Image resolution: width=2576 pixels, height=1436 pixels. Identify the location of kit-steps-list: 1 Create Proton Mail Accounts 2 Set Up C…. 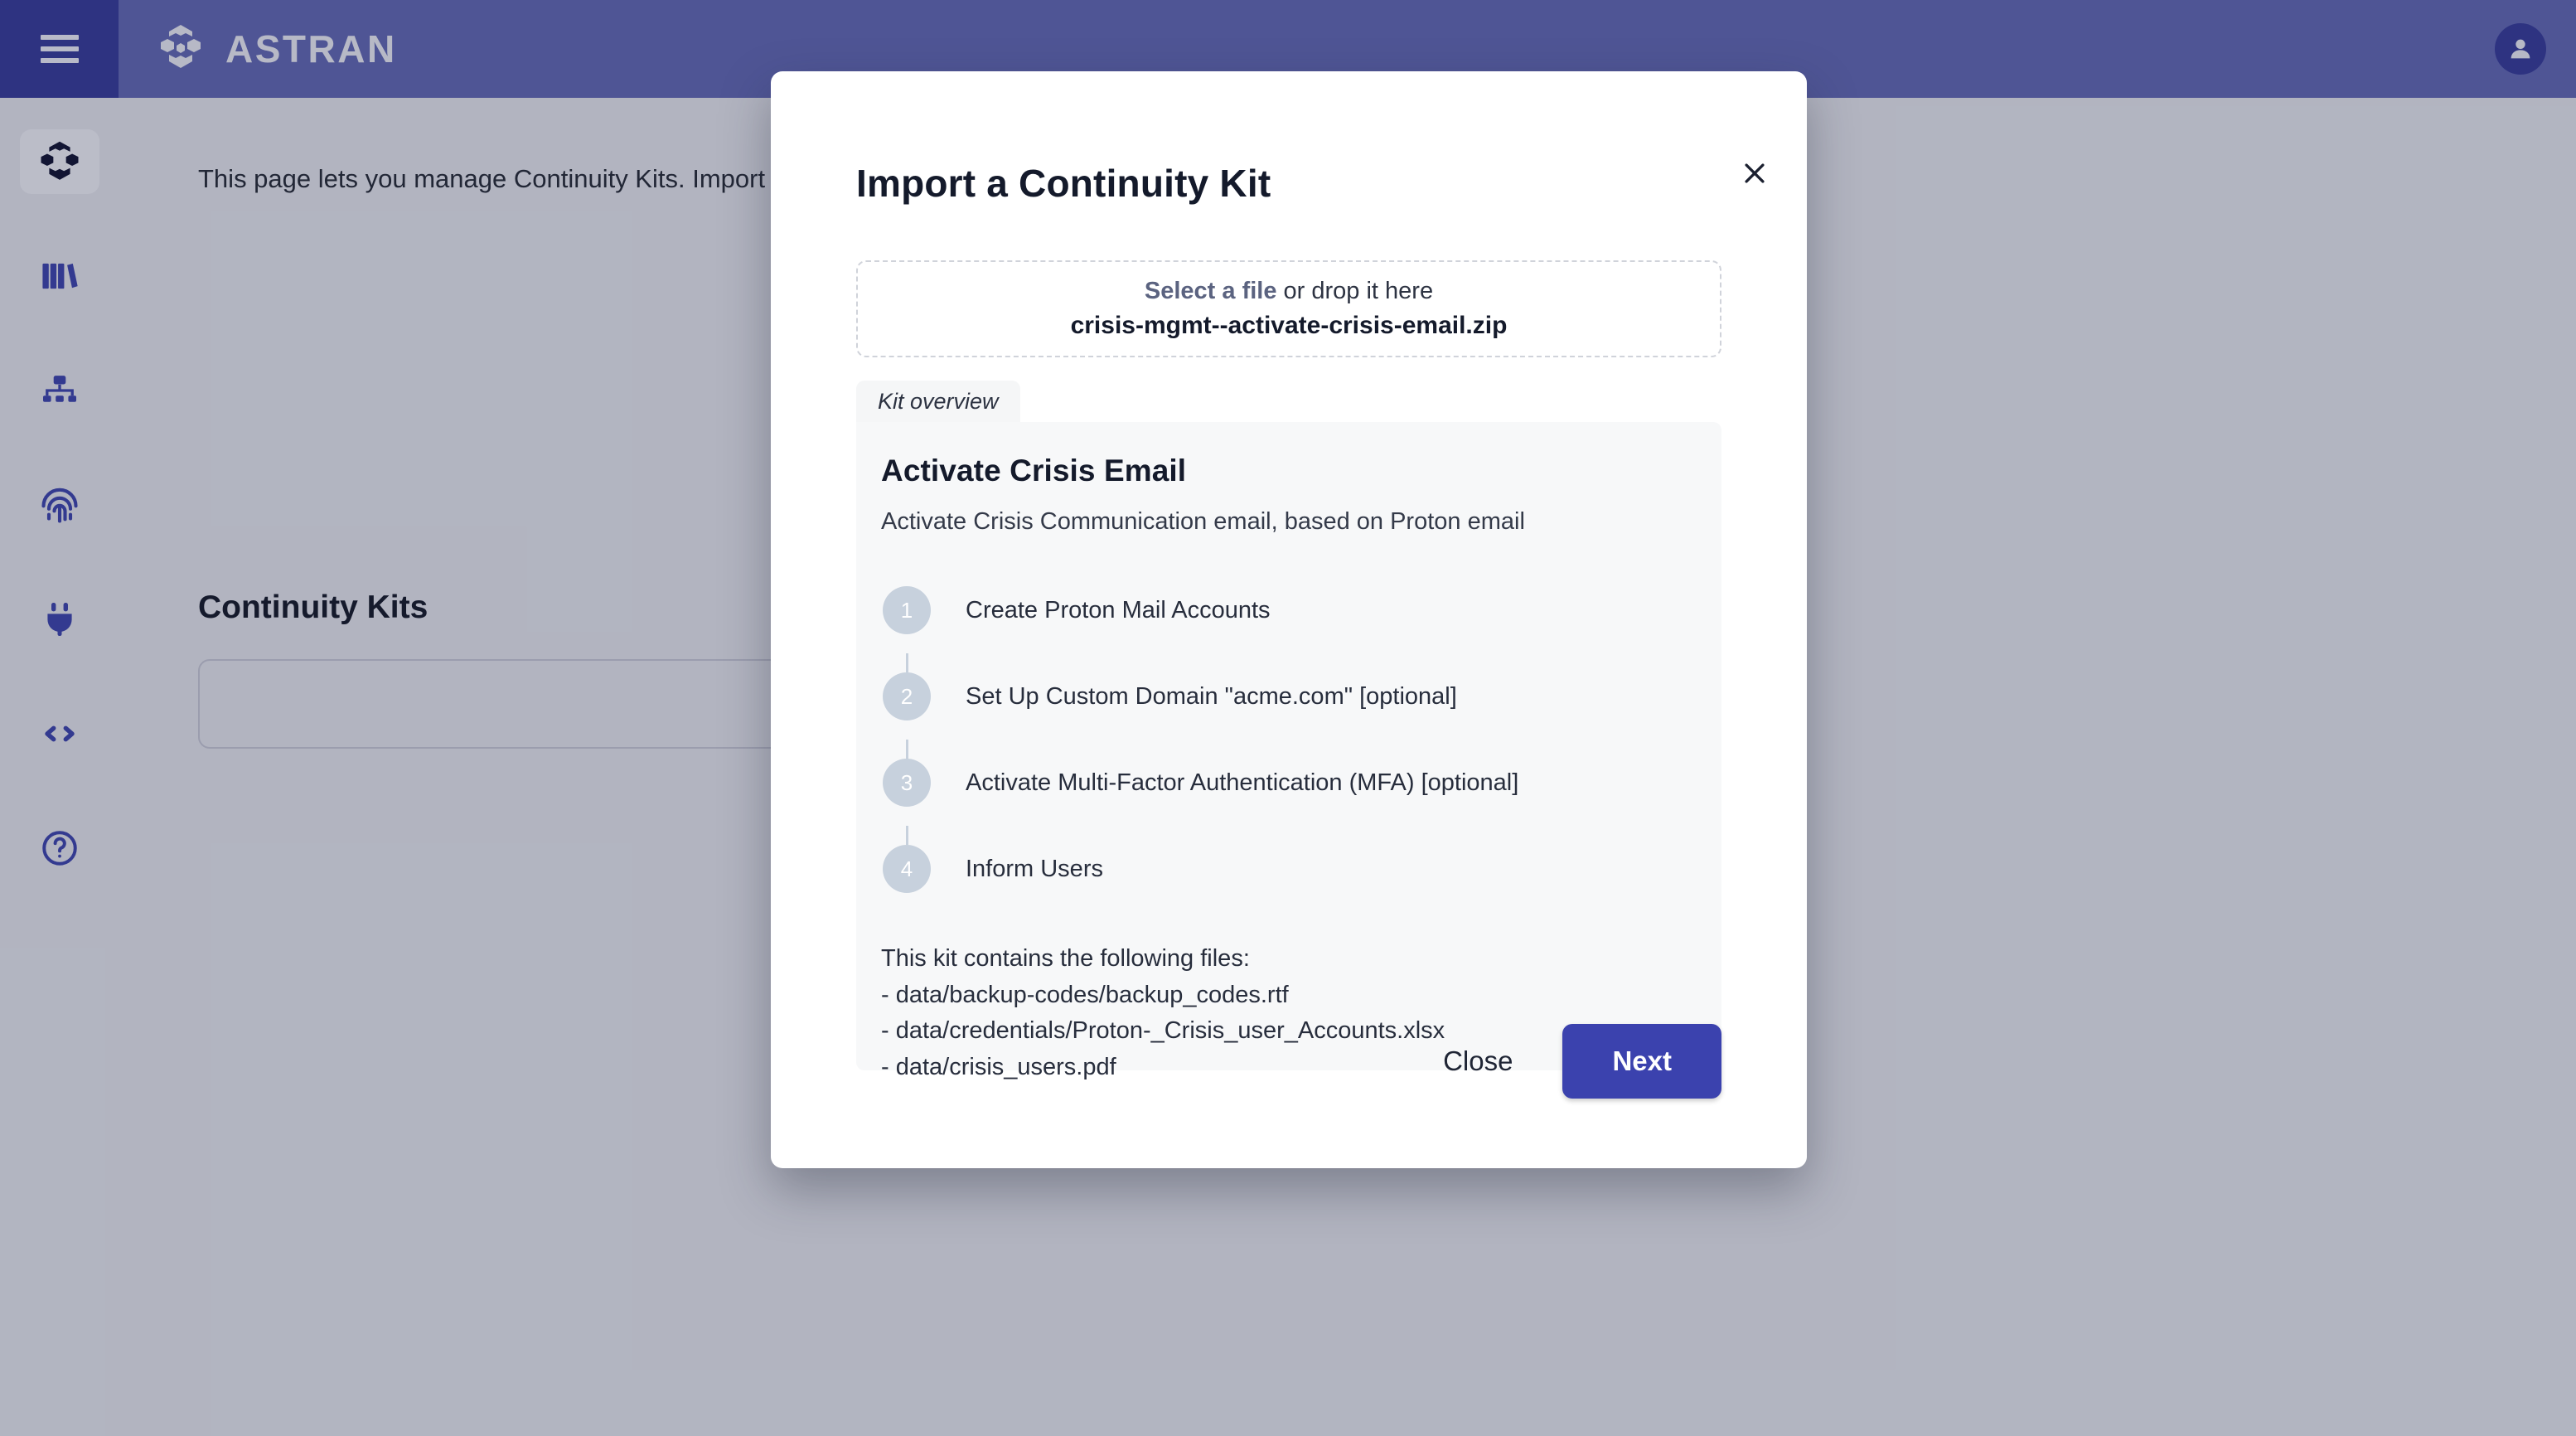
(1289, 739).